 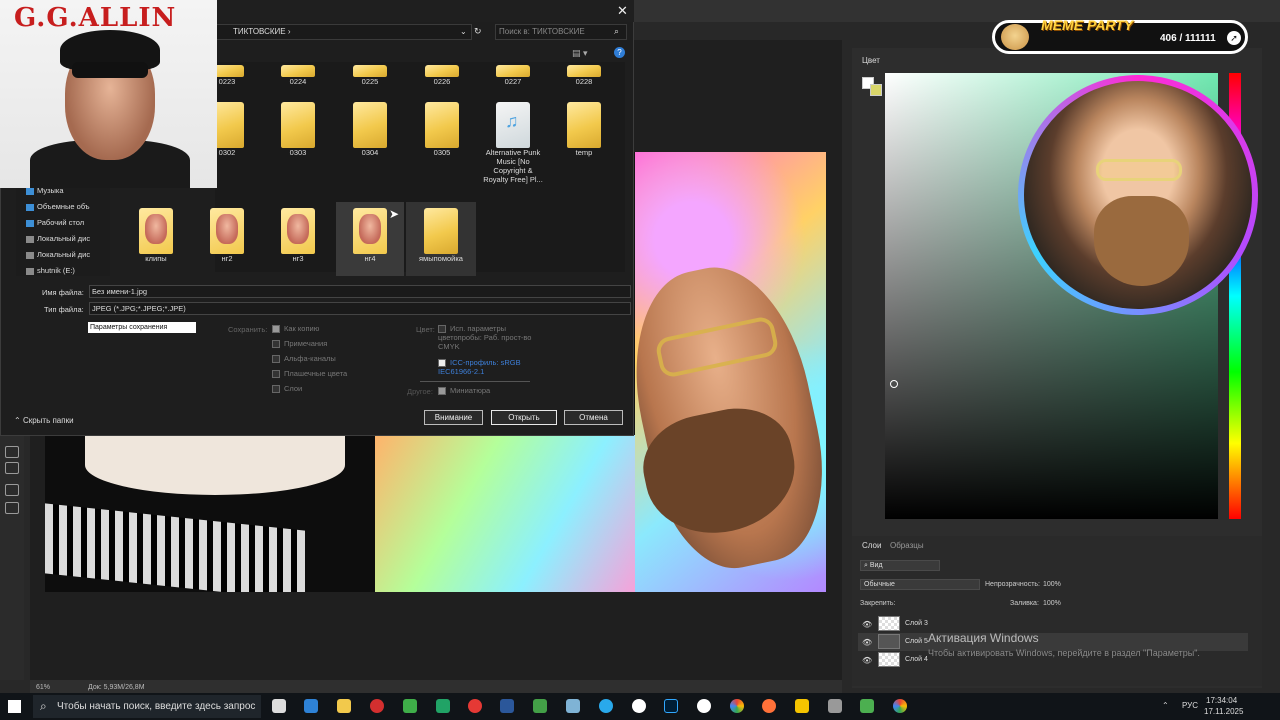 What do you see at coordinates (443, 706) in the screenshot?
I see `excel-icon` at bounding box center [443, 706].